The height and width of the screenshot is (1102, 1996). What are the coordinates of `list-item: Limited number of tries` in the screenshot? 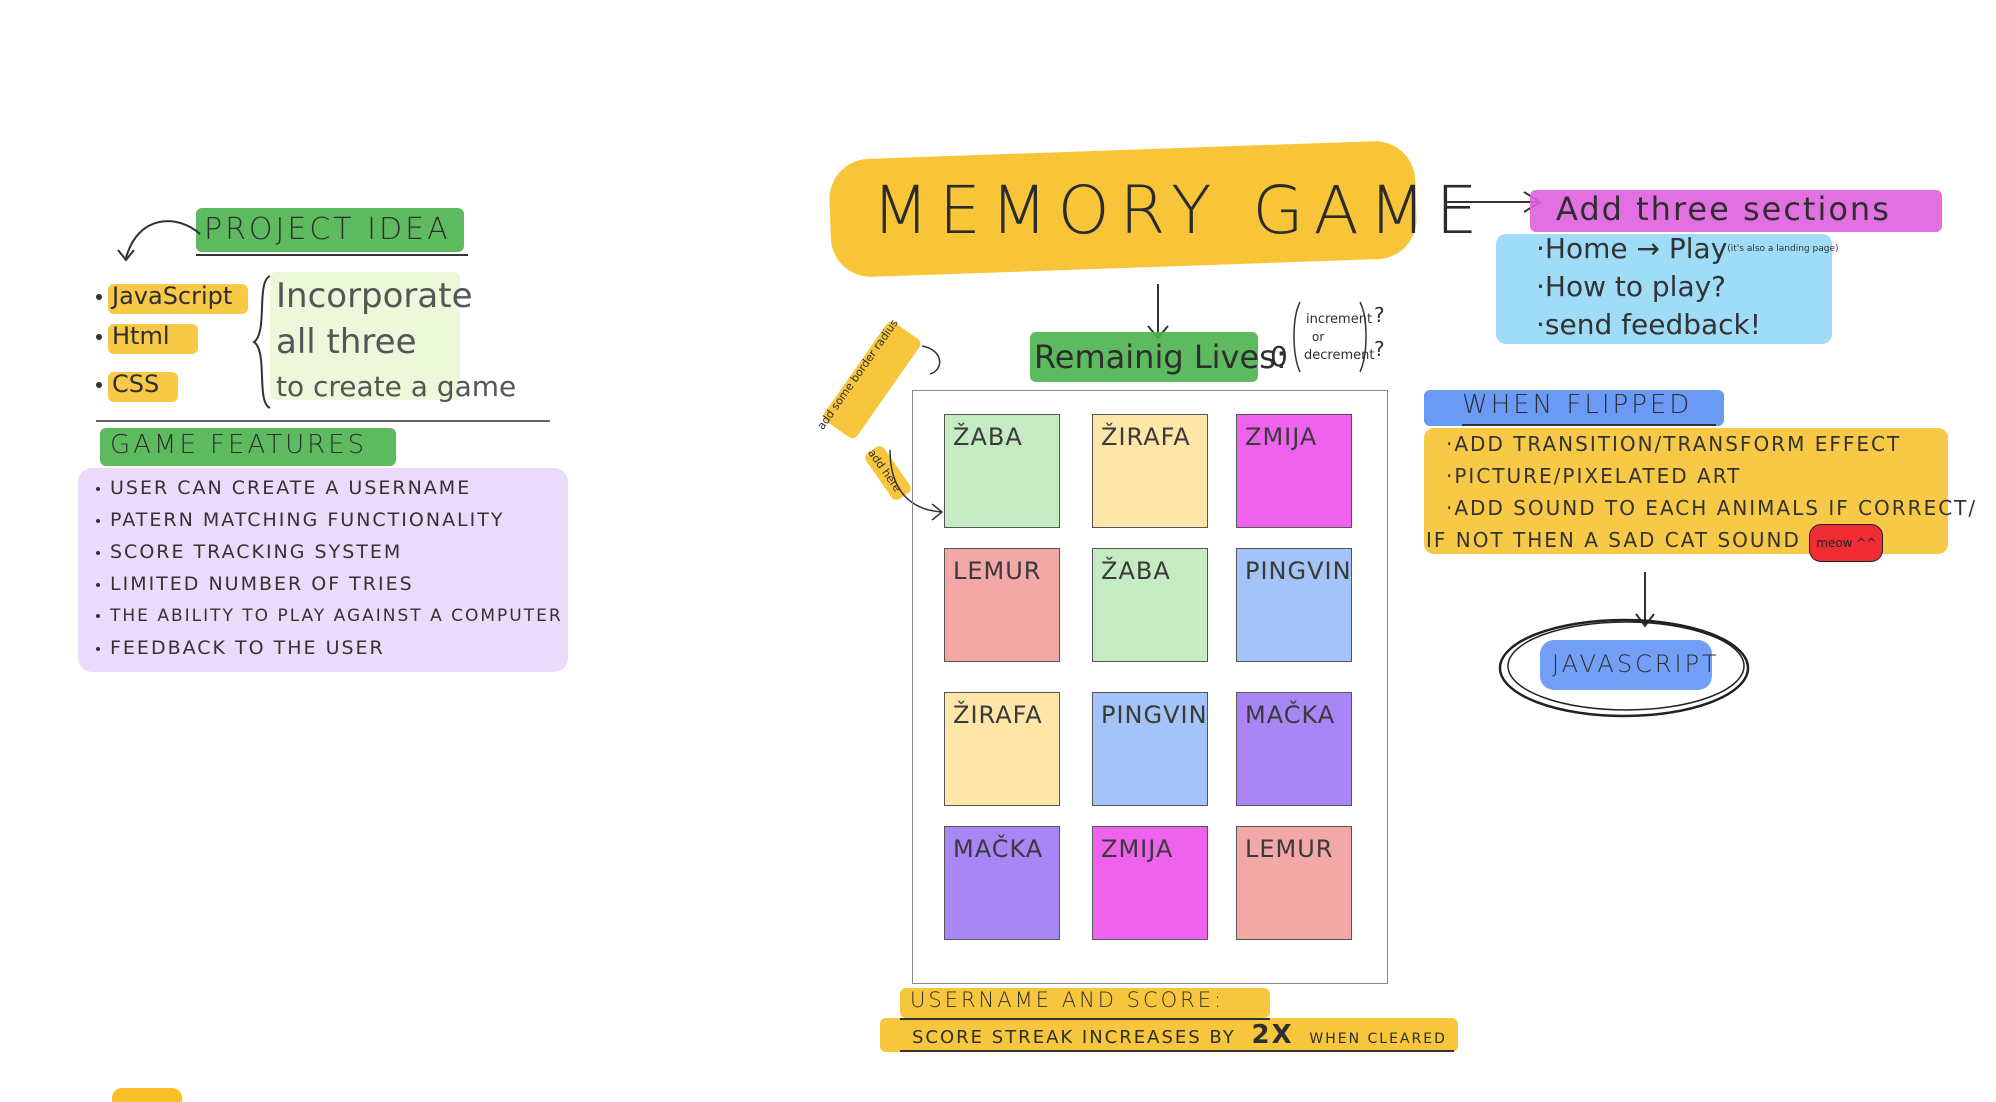 It's located at (336, 584).